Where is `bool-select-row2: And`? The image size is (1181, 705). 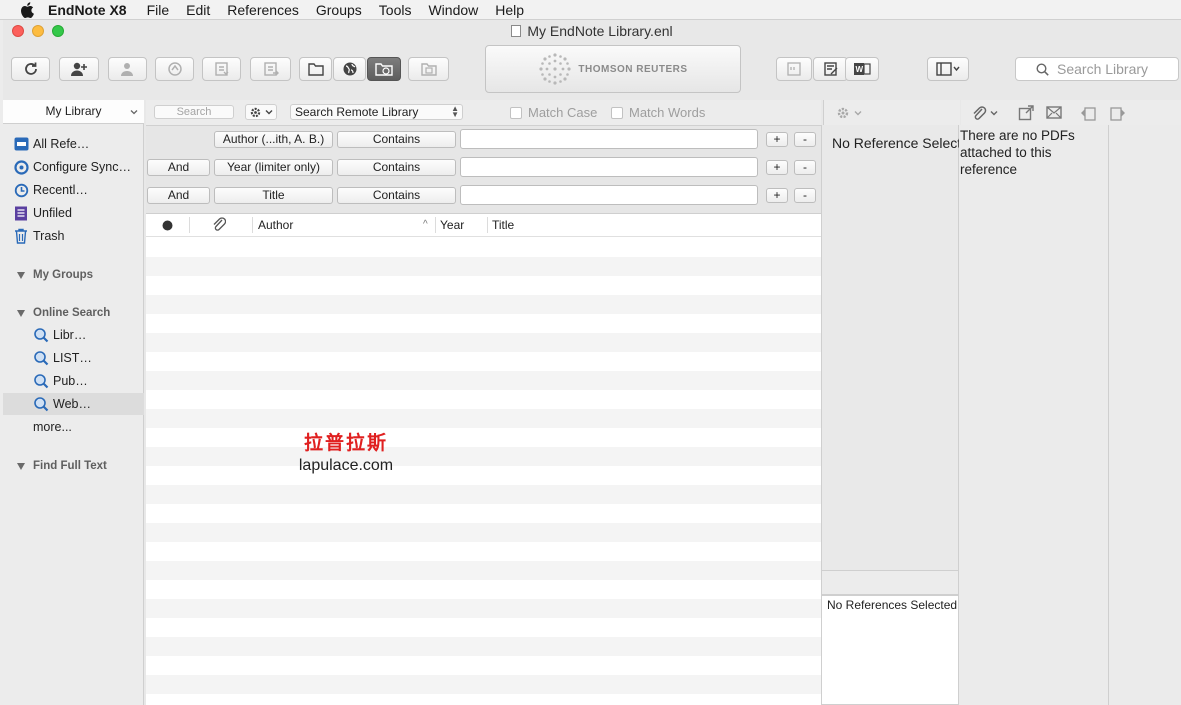 bool-select-row2: And is located at coordinates (178, 167).